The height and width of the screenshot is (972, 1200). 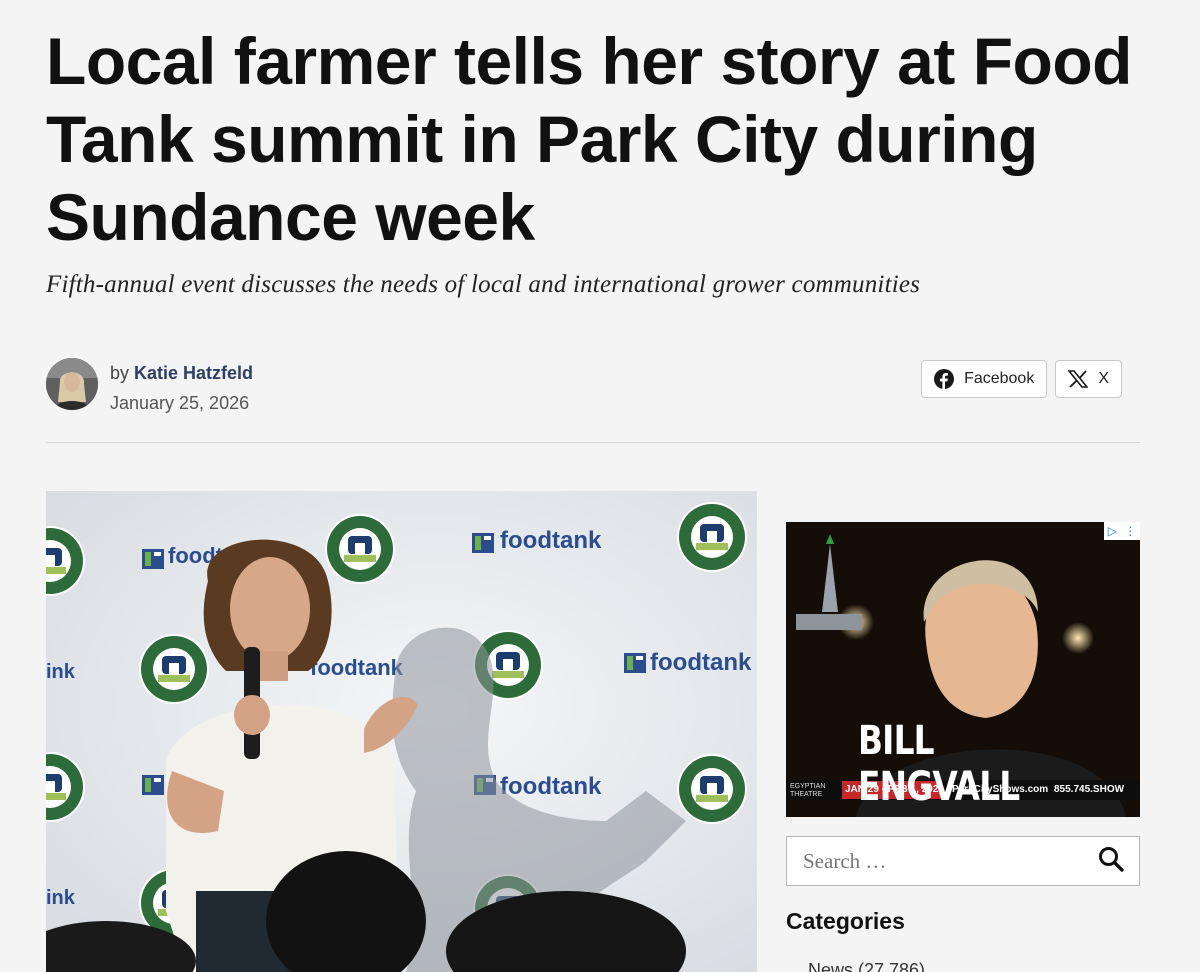 I want to click on category-link-news: News (27,786), so click(x=866, y=966).